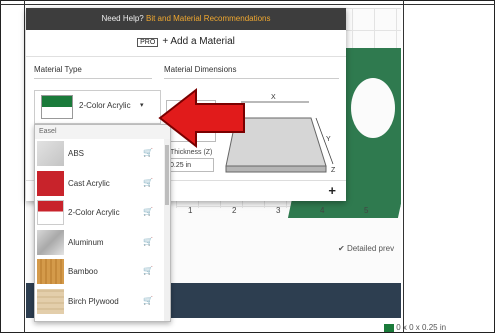 This screenshot has width=495, height=333. What do you see at coordinates (370, 248) in the screenshot?
I see `detailed-preview-label: Detailed prev` at bounding box center [370, 248].